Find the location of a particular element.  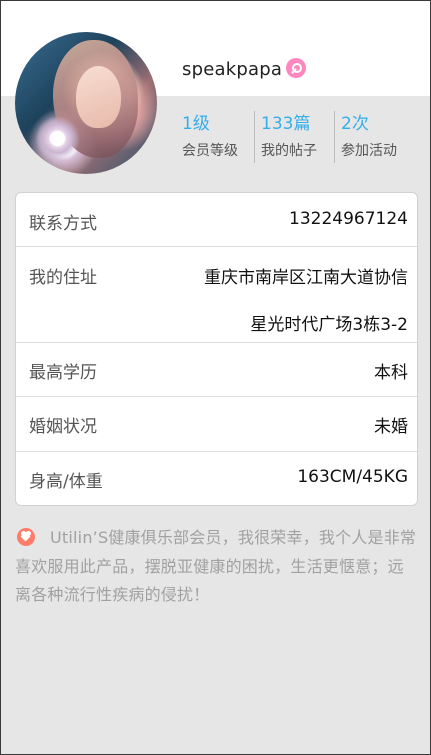

avatar is located at coordinates (86, 103).